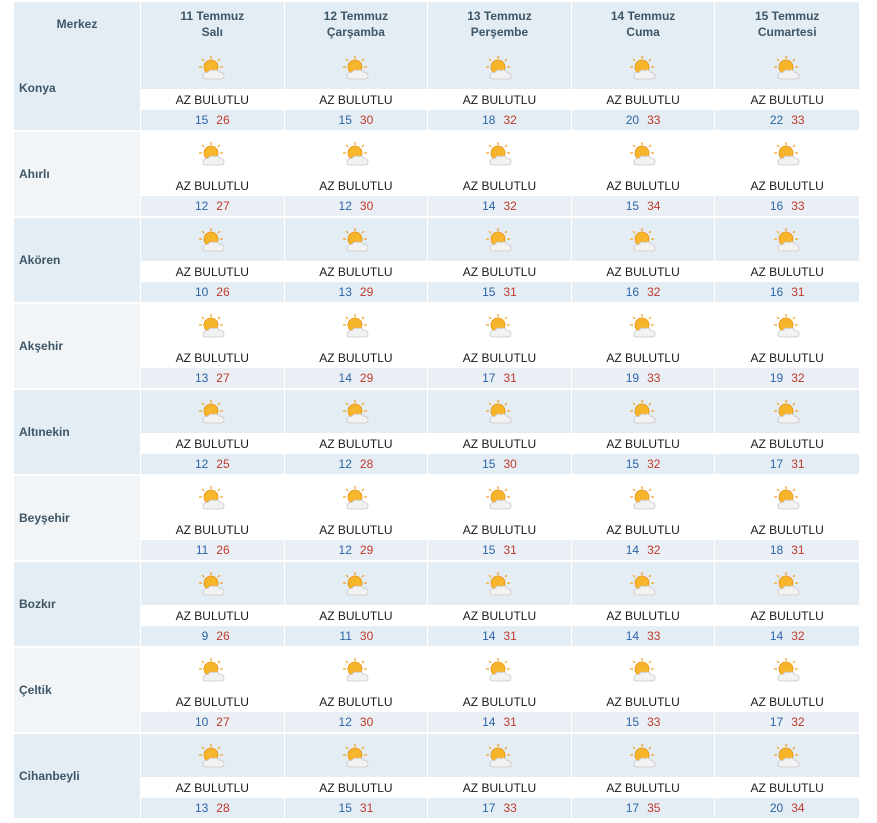 This screenshot has width=877, height=823. What do you see at coordinates (356, 723) in the screenshot?
I see `temperature-cell: 12 30` at bounding box center [356, 723].